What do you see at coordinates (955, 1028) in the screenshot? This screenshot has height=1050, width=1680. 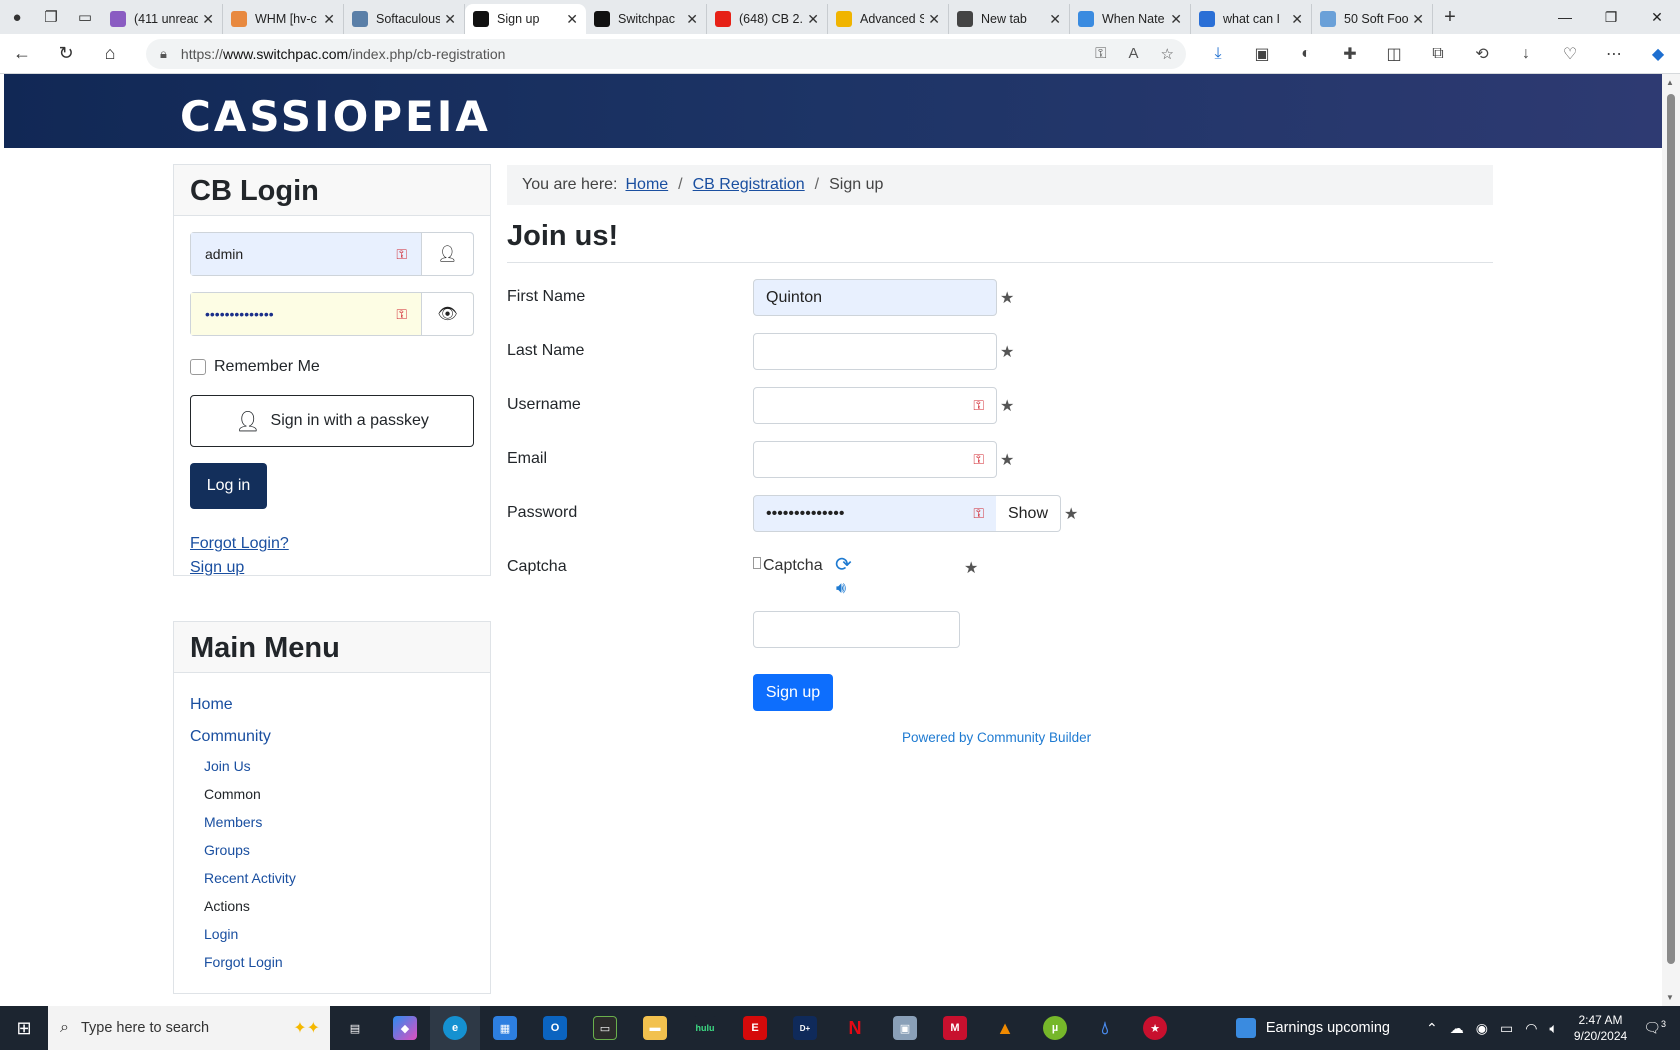 I see `mcafee-app-icon: M` at bounding box center [955, 1028].